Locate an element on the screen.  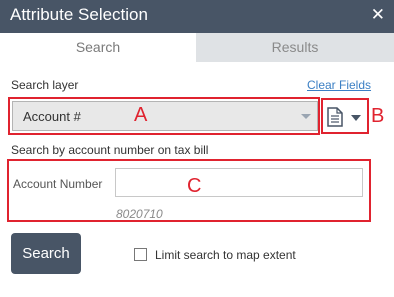
account-number-hint: 8020710 is located at coordinates (139, 214).